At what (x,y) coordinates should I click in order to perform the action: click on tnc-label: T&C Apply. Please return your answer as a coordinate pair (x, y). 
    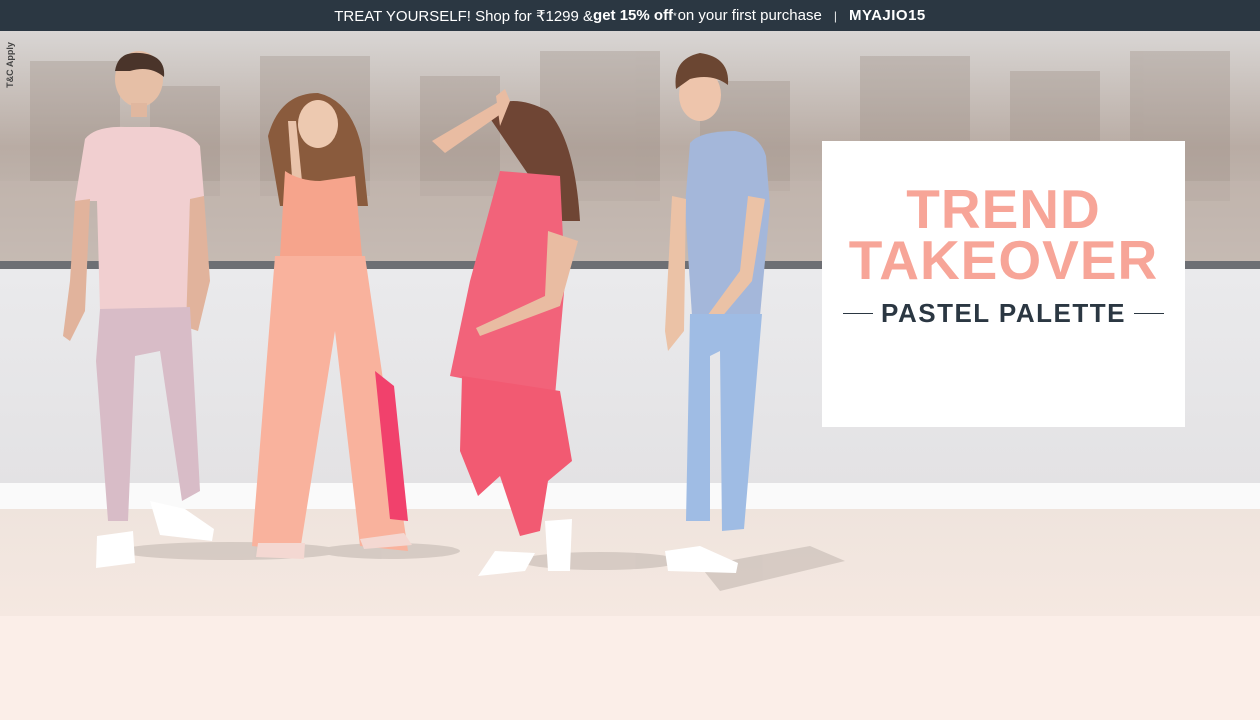
    Looking at the image, I should click on (10, 68).